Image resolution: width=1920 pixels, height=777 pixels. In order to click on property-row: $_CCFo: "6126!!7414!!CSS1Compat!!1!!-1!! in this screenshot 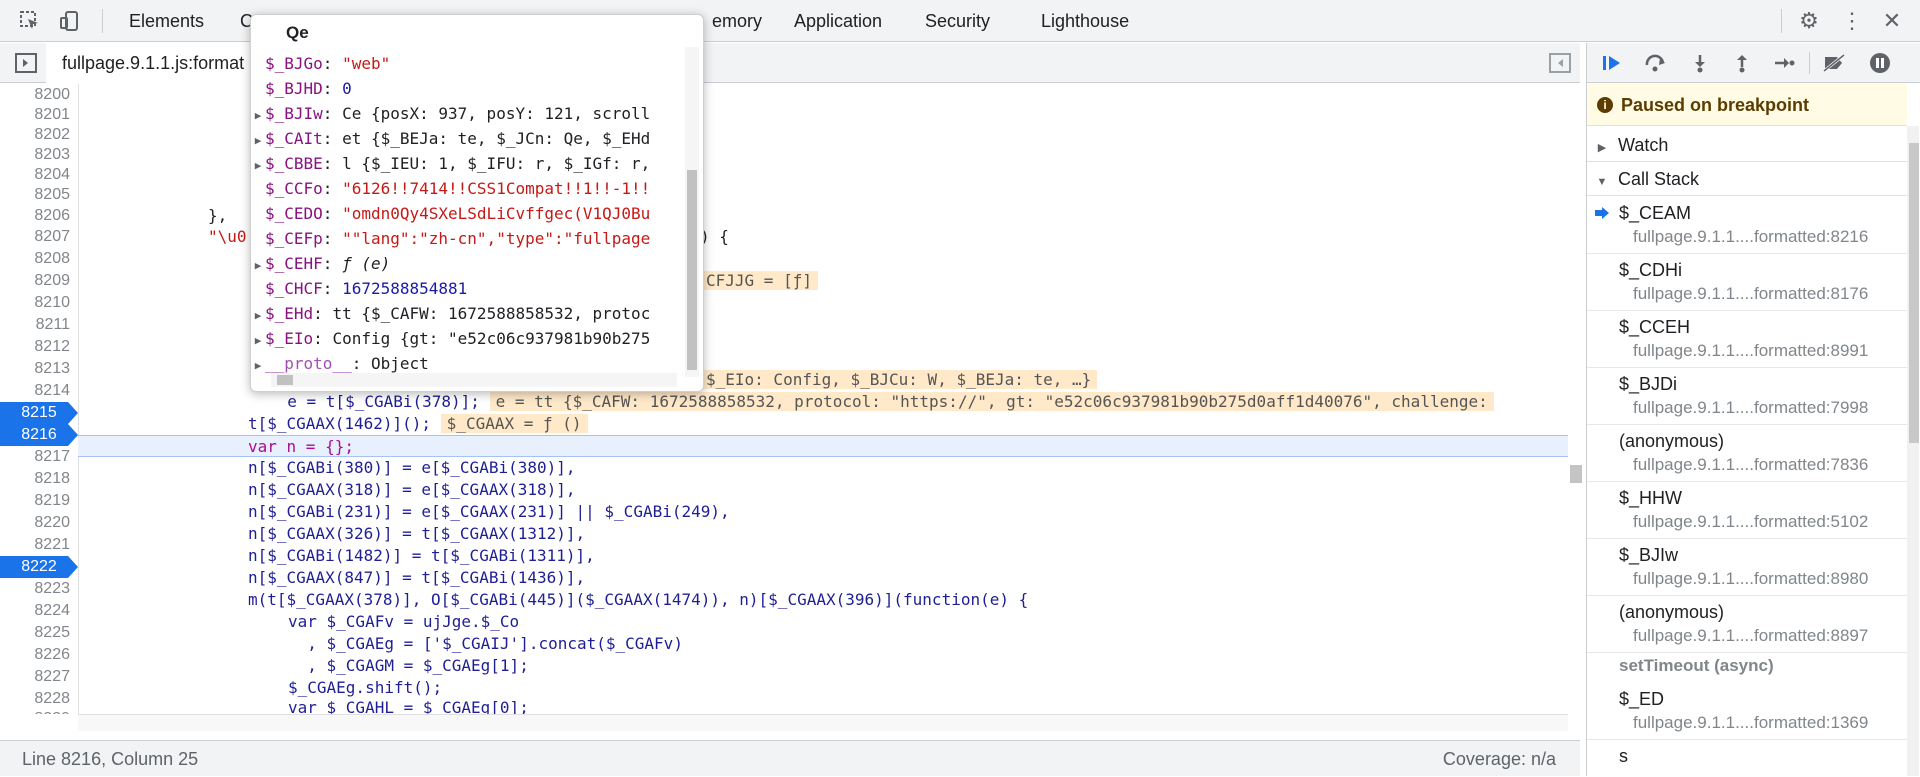, I will do `click(469, 188)`.